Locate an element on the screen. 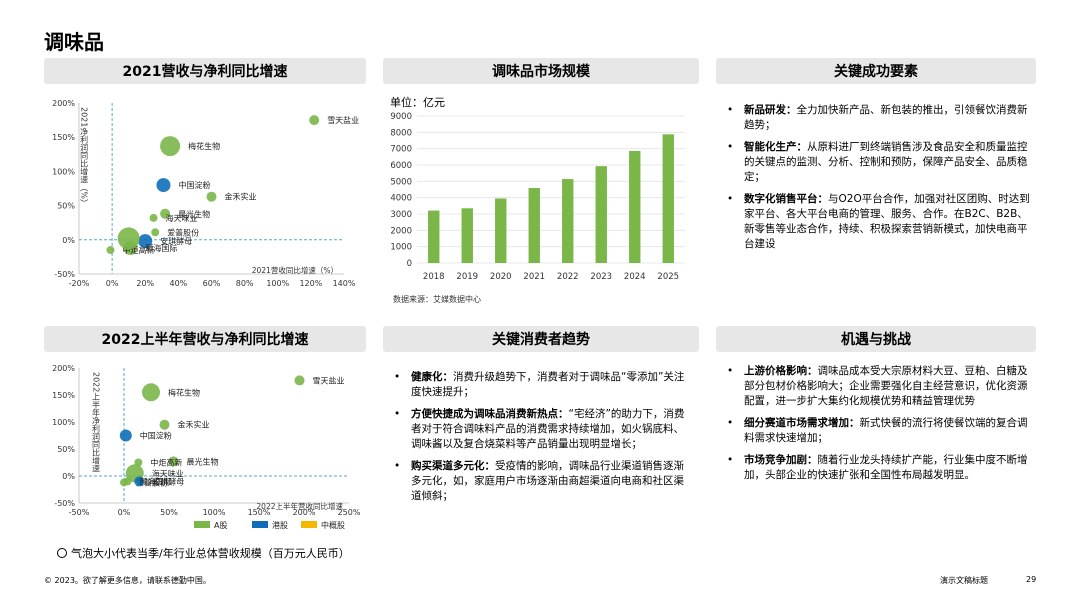 This screenshot has height=607, width=1080. legend-label: 中概股 is located at coordinates (333, 525).